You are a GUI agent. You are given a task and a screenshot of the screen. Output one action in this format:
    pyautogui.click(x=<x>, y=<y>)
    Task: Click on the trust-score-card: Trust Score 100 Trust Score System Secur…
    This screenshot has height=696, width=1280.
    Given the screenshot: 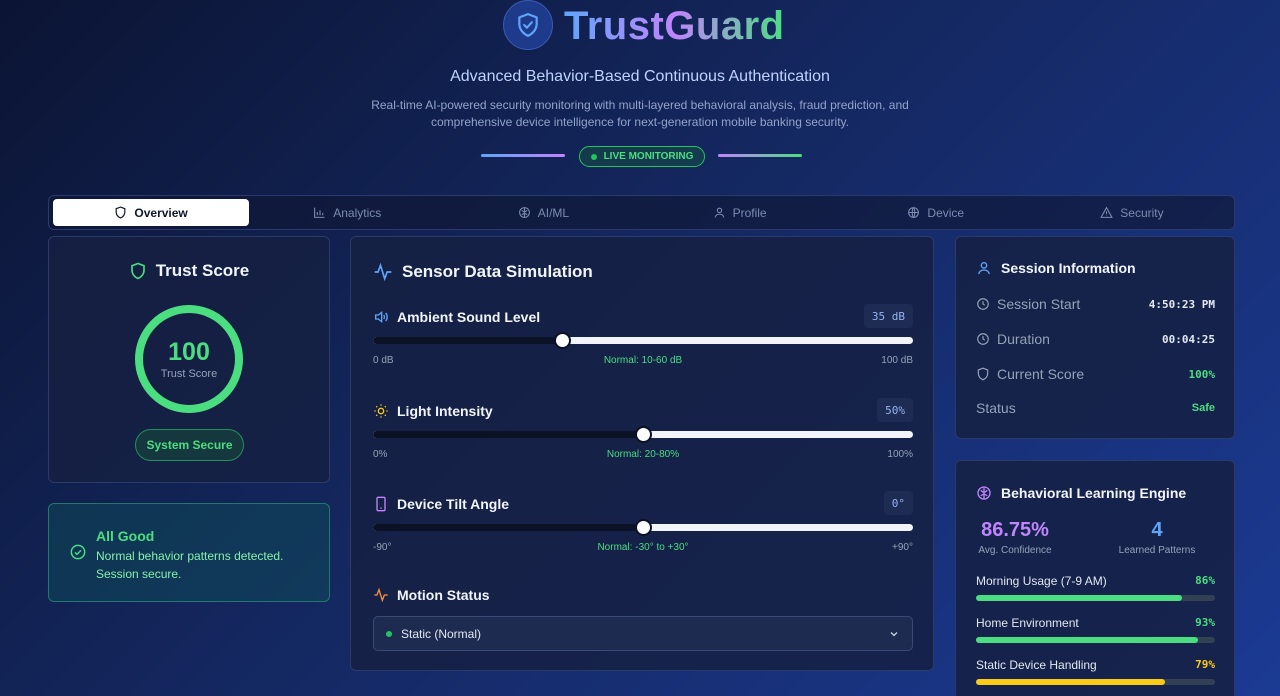 What is the action you would take?
    pyautogui.click(x=189, y=359)
    